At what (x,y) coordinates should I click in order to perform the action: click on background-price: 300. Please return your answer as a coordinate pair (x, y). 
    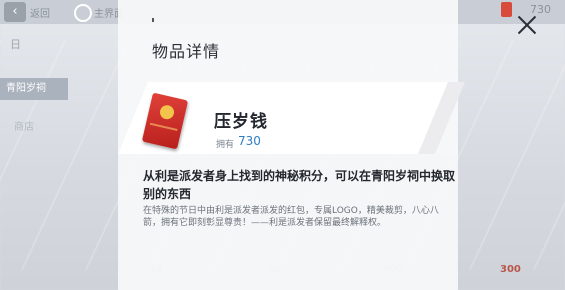
    Looking at the image, I should click on (510, 269).